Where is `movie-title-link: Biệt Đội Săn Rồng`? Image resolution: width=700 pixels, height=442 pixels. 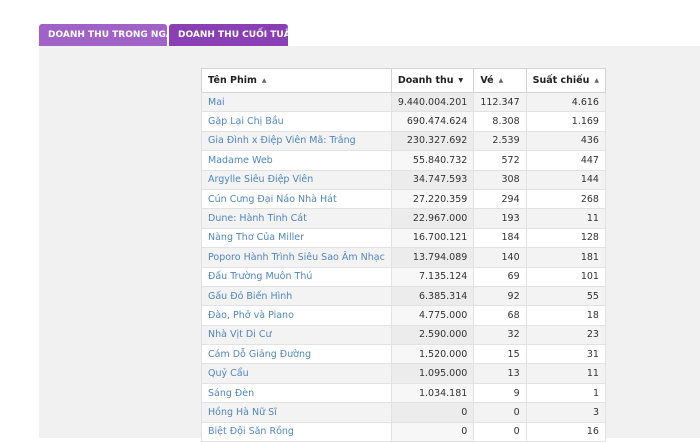
movie-title-link: Biệt Đội Săn Rồng is located at coordinates (296, 431).